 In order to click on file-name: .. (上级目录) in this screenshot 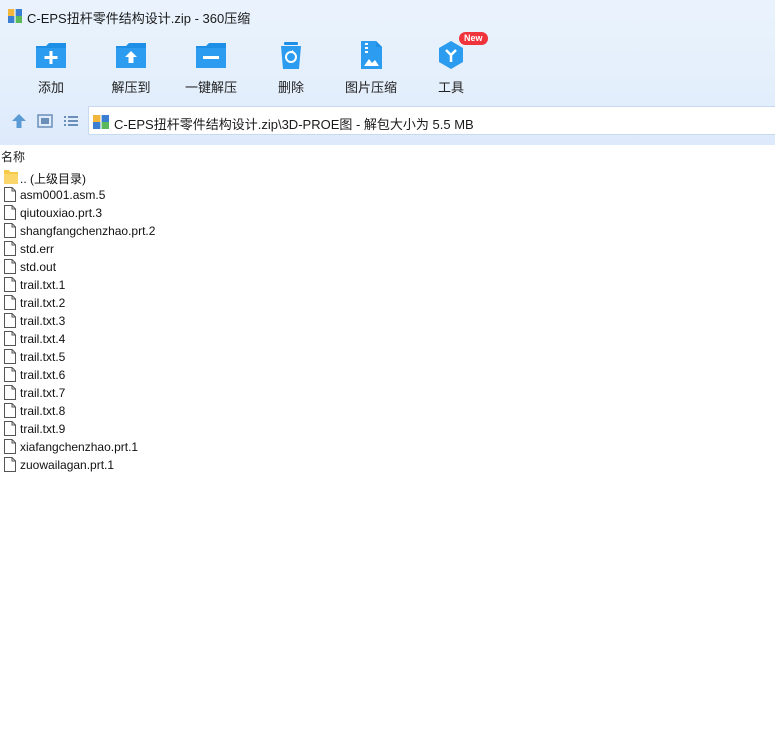, I will do `click(53, 179)`.